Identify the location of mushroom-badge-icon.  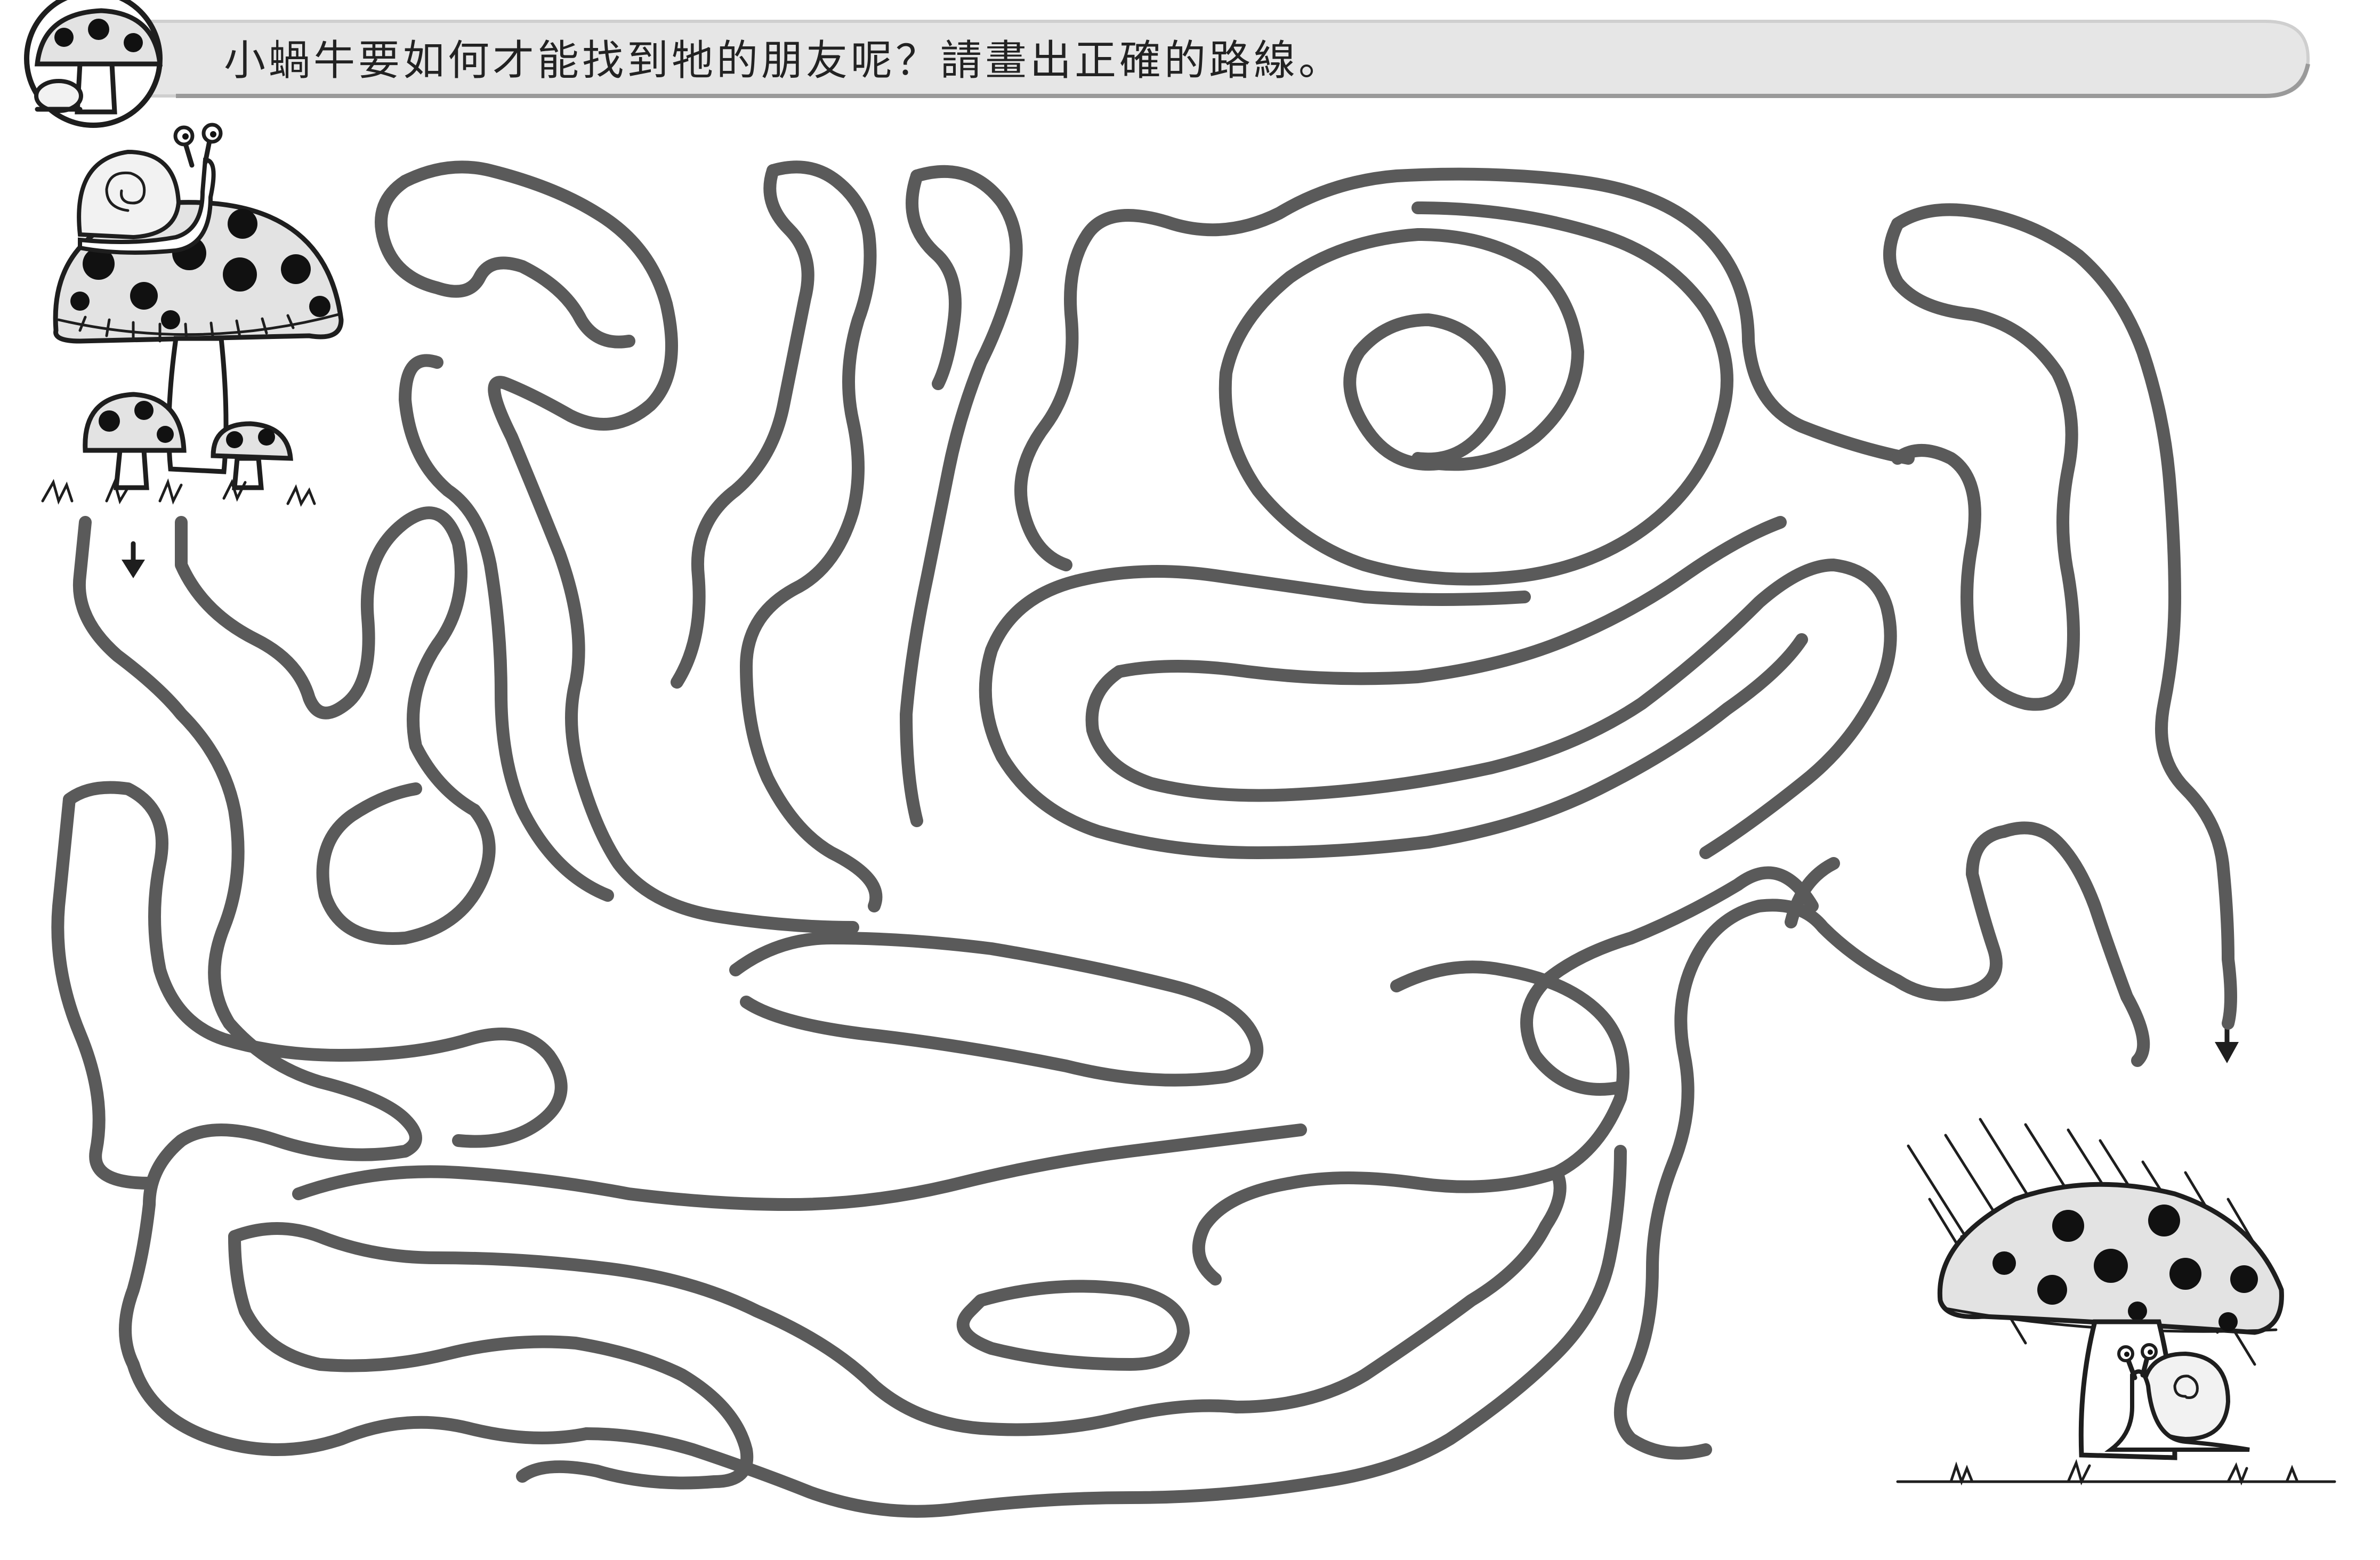
(93, 64).